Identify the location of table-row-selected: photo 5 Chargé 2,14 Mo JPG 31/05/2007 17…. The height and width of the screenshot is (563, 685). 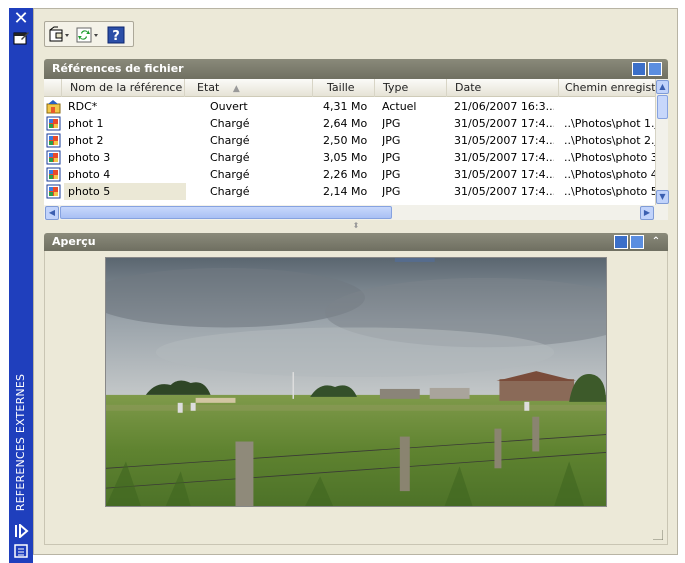
(349, 191).